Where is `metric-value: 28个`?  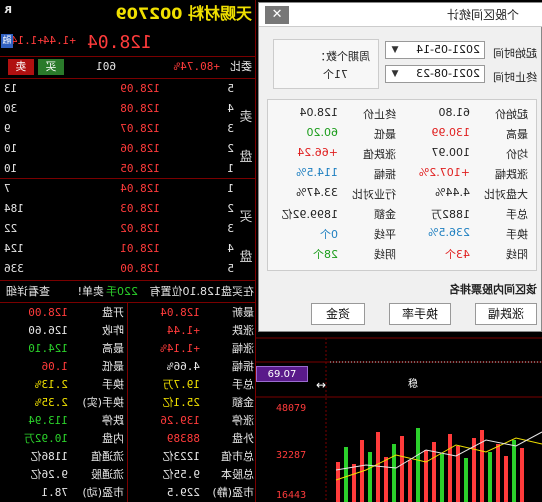 metric-value: 28个 is located at coordinates (325, 254).